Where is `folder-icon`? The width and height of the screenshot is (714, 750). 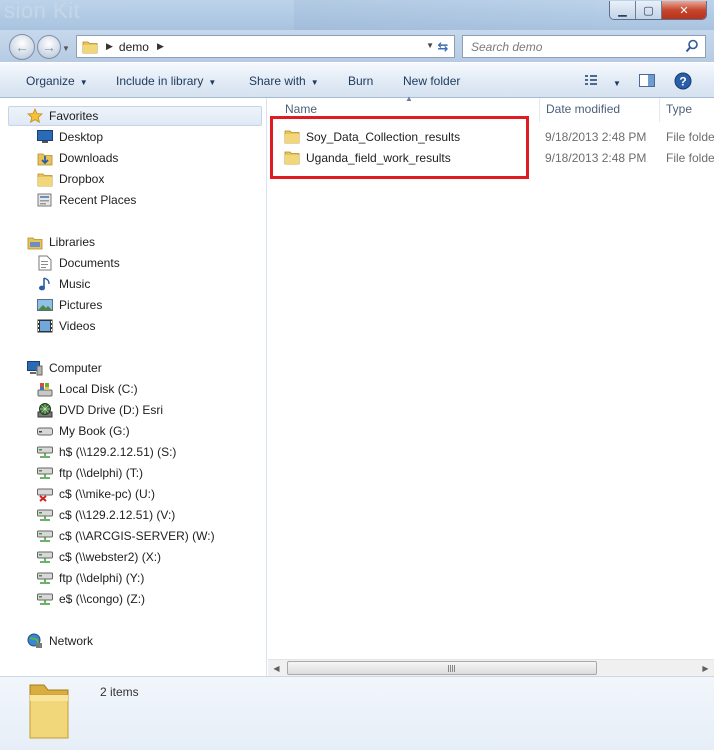 folder-icon is located at coordinates (45, 179).